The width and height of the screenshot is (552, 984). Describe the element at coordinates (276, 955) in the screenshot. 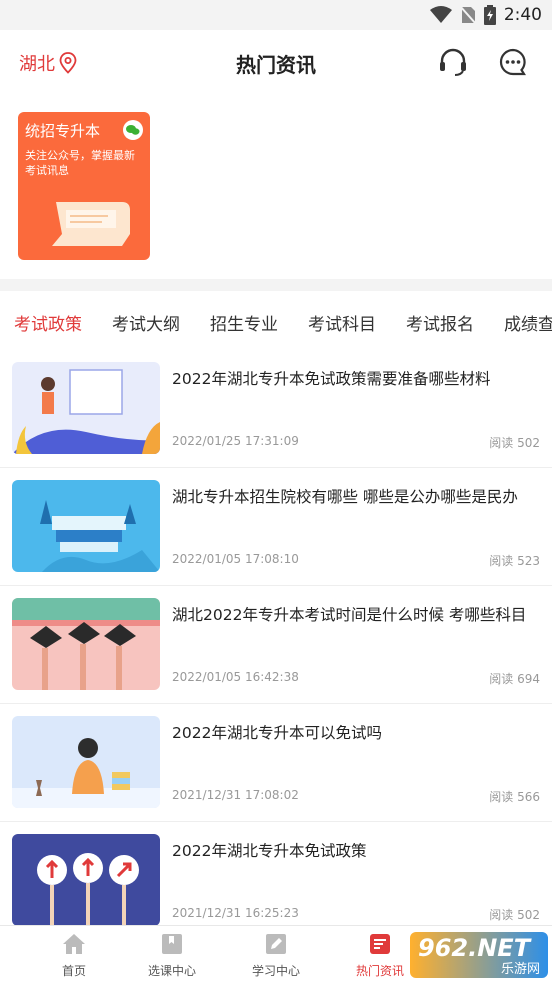

I see `nav-study-center: 学习中心` at that location.